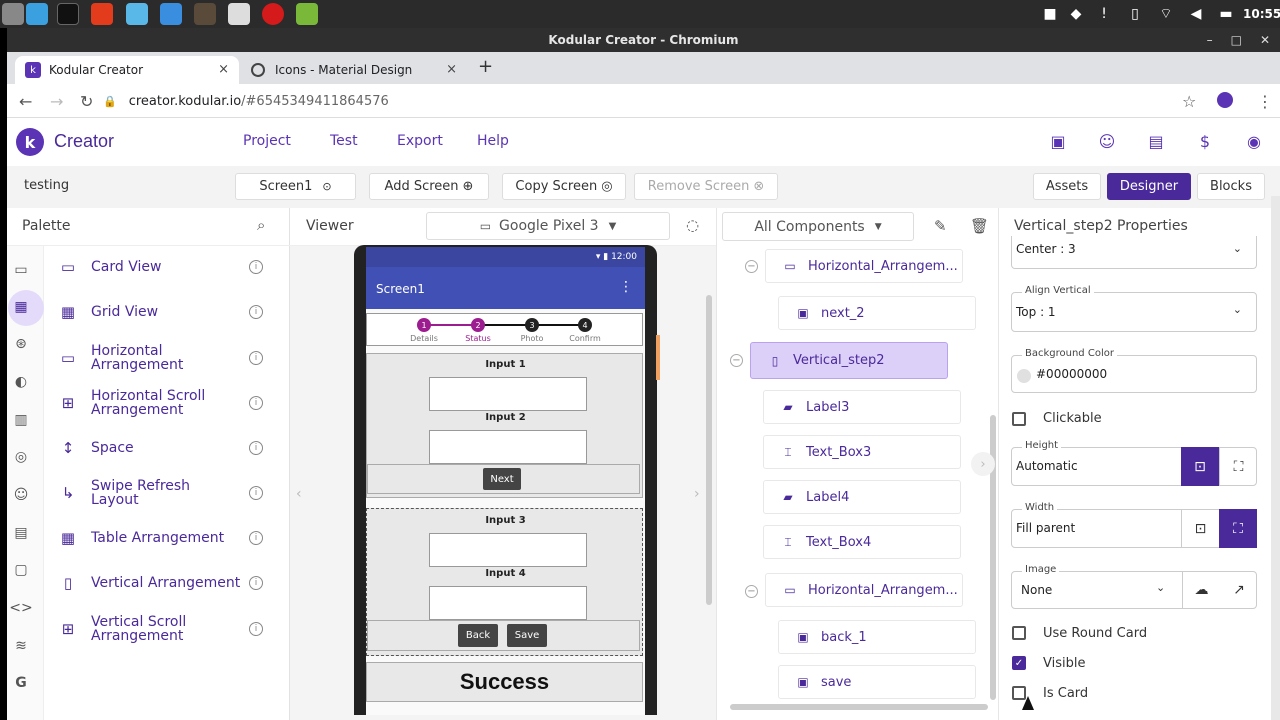 Image resolution: width=1280 pixels, height=720 pixels. Describe the element at coordinates (307, 14) in the screenshot. I see `android-app-icon` at that location.